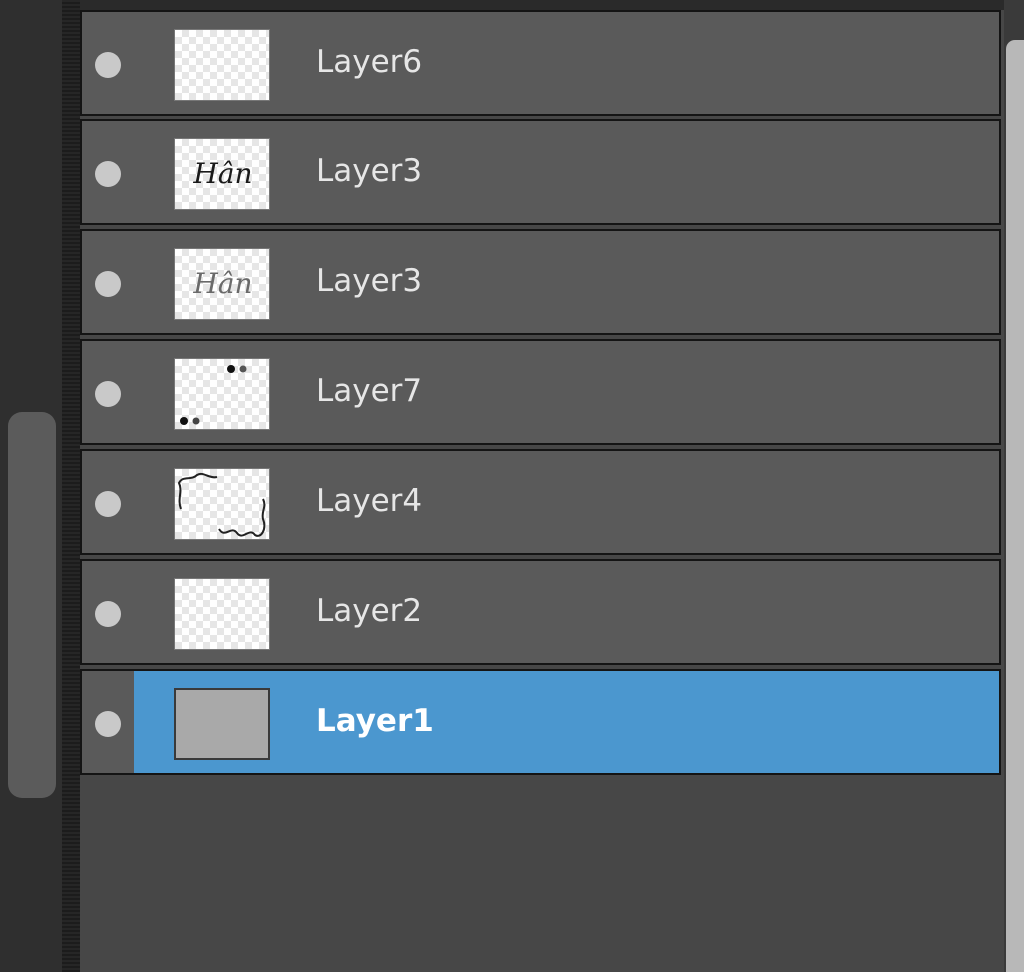  Describe the element at coordinates (1015, 506) in the screenshot. I see `right-scrollbar-thumb` at that location.